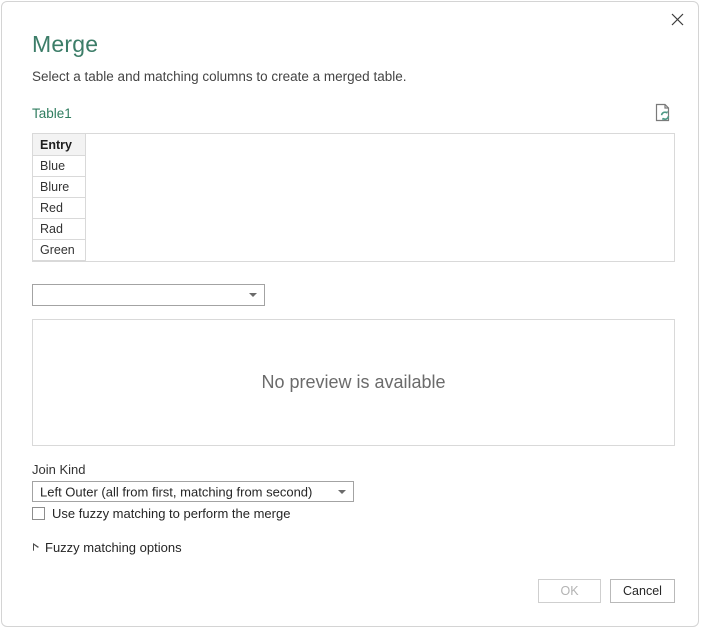  I want to click on fuzzy-matching-options-label: Fuzzy matching options, so click(113, 547).